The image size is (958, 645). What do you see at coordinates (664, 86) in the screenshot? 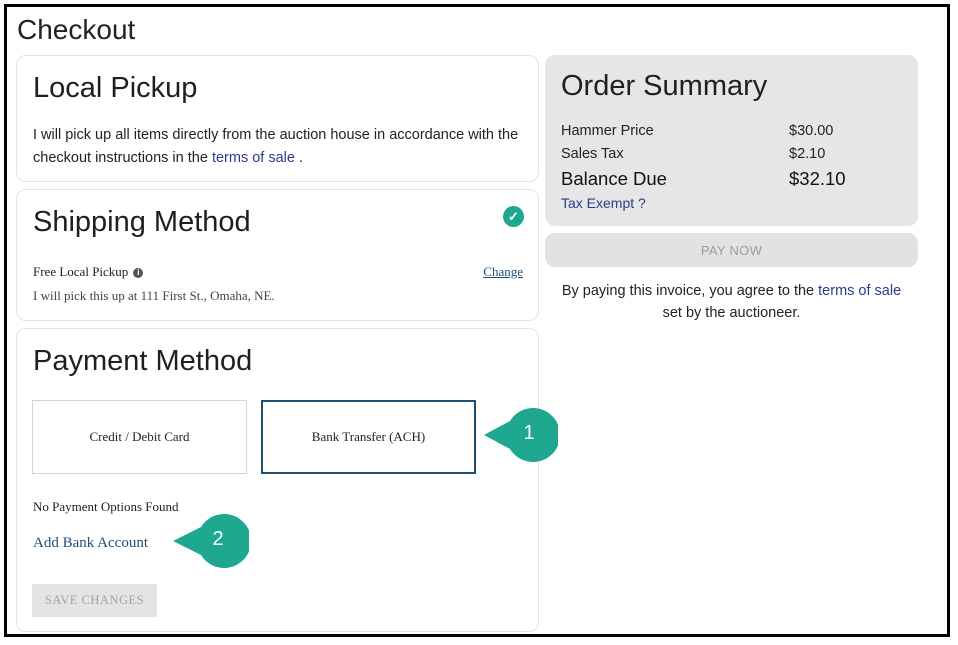
I see `order-summary-heading: Order Summary` at bounding box center [664, 86].